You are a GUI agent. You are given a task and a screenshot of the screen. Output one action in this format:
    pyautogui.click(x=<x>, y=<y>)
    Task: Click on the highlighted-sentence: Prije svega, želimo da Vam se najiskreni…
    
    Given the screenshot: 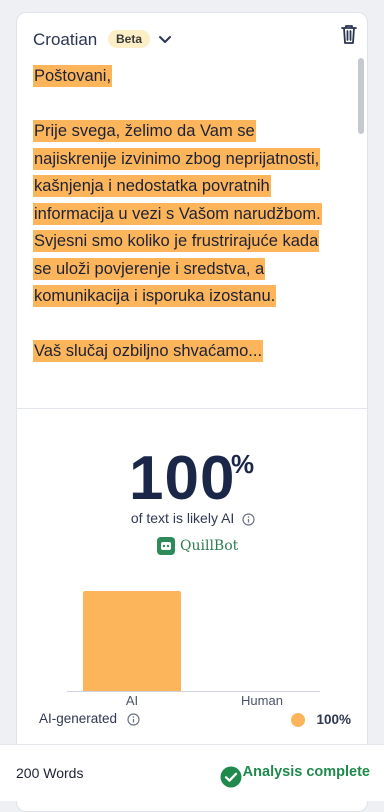 What is the action you would take?
    pyautogui.click(x=177, y=172)
    